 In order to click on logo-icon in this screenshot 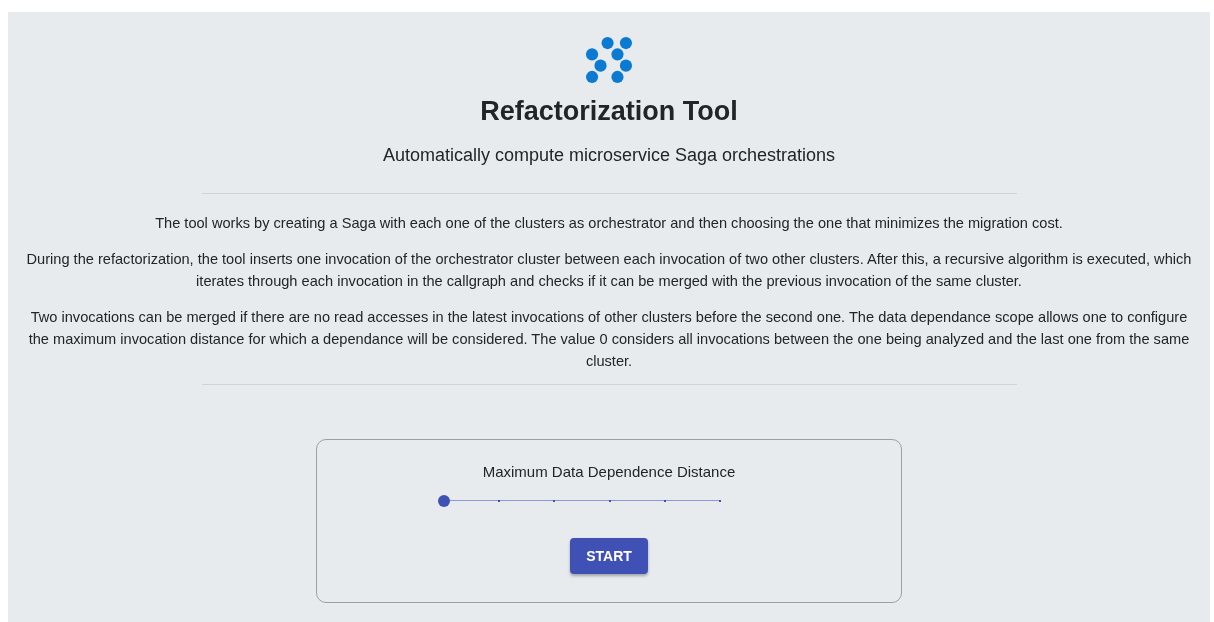, I will do `click(609, 60)`.